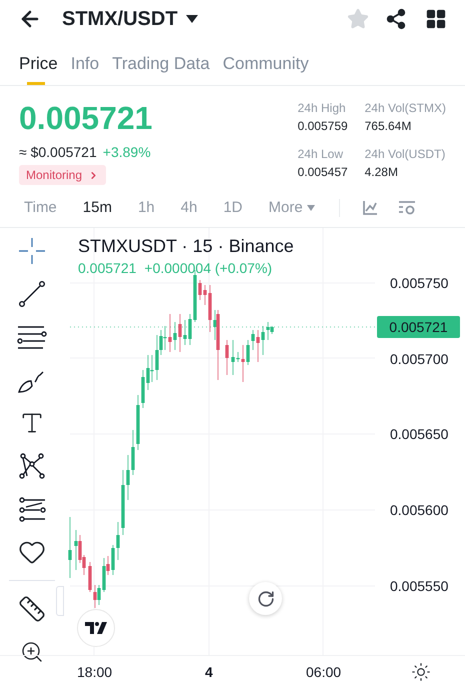 Image resolution: width=465 pixels, height=692 pixels. What do you see at coordinates (322, 108) in the screenshot?
I see `stat-label: 24h High` at bounding box center [322, 108].